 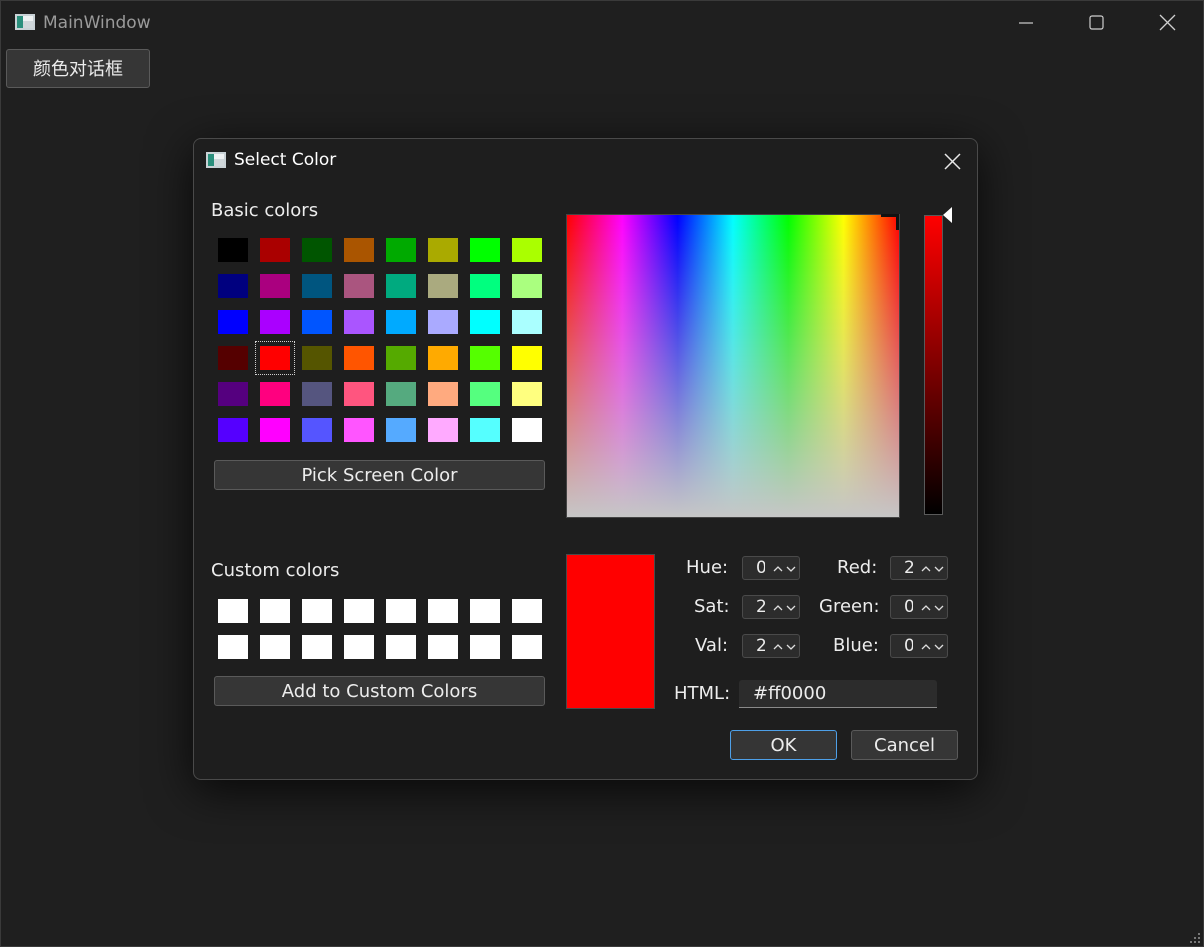 What do you see at coordinates (216, 160) in the screenshot?
I see `dialog-app-icon` at bounding box center [216, 160].